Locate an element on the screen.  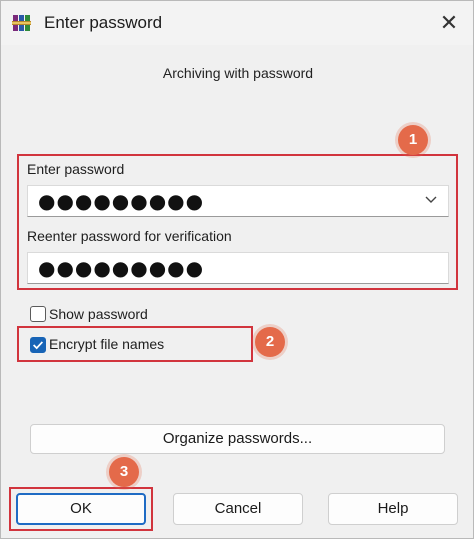
step-badge-3: 3 is located at coordinates (124, 472).